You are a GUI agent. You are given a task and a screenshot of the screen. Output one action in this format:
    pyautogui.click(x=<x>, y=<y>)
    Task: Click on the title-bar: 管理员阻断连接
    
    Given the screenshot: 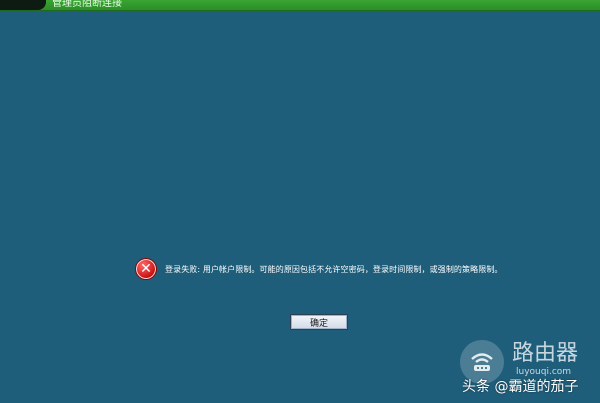 What is the action you would take?
    pyautogui.click(x=300, y=5)
    